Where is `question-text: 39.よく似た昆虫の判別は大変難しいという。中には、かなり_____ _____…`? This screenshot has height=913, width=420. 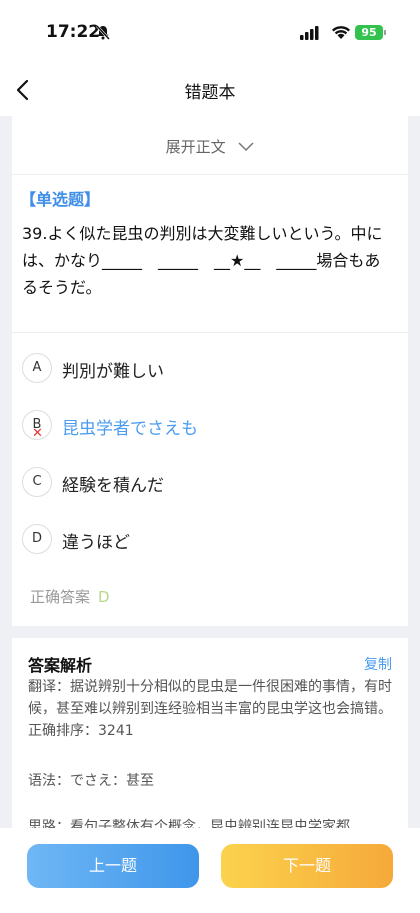 question-text: 39.よく似た昆虫の判別は大変難しいという。中には、かなり_____ _____… is located at coordinates (202, 260).